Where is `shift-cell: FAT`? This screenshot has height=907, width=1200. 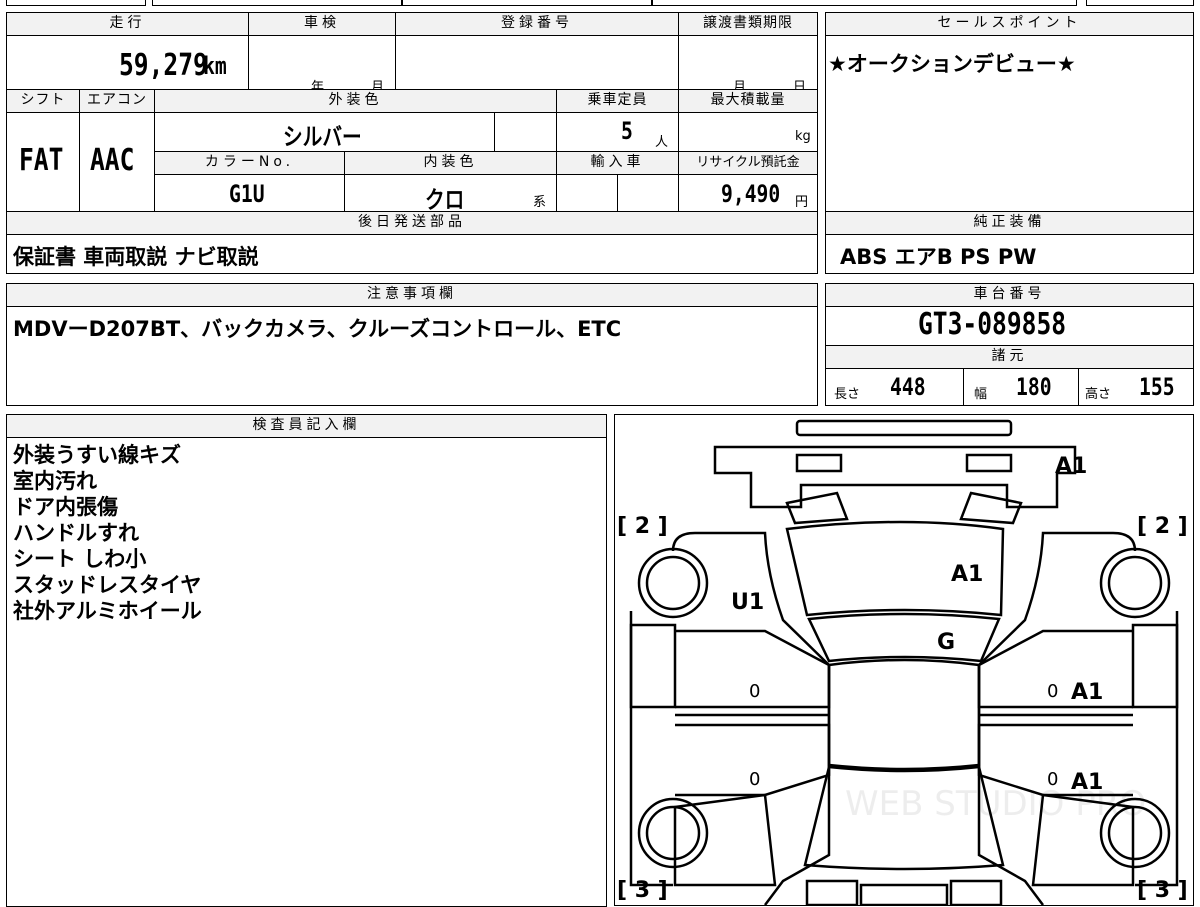
shift-cell: FAT is located at coordinates (43, 162).